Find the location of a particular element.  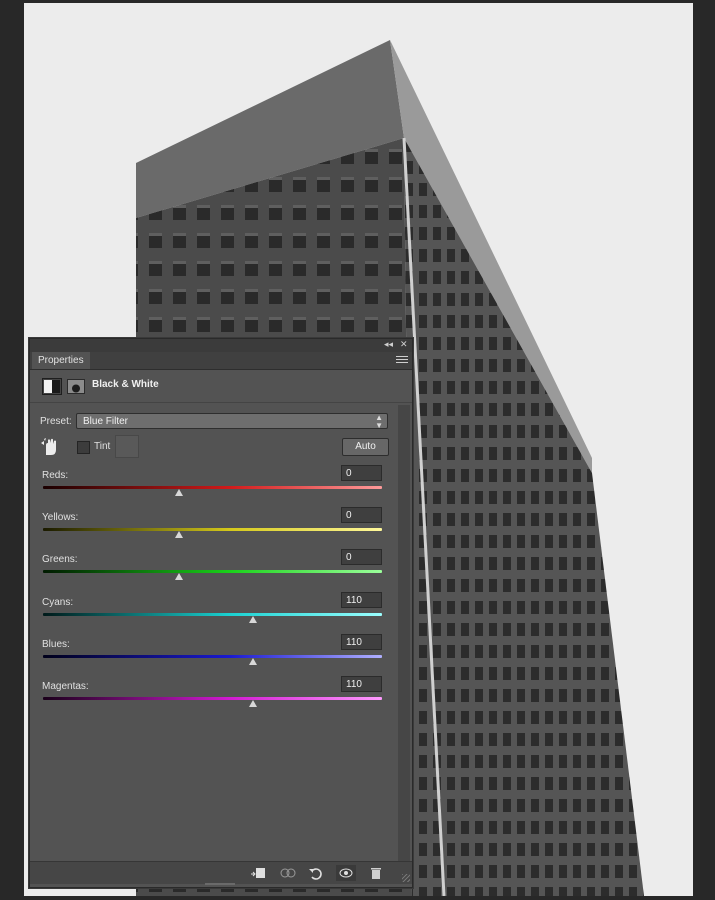

resize-grip-icon is located at coordinates (406, 878).